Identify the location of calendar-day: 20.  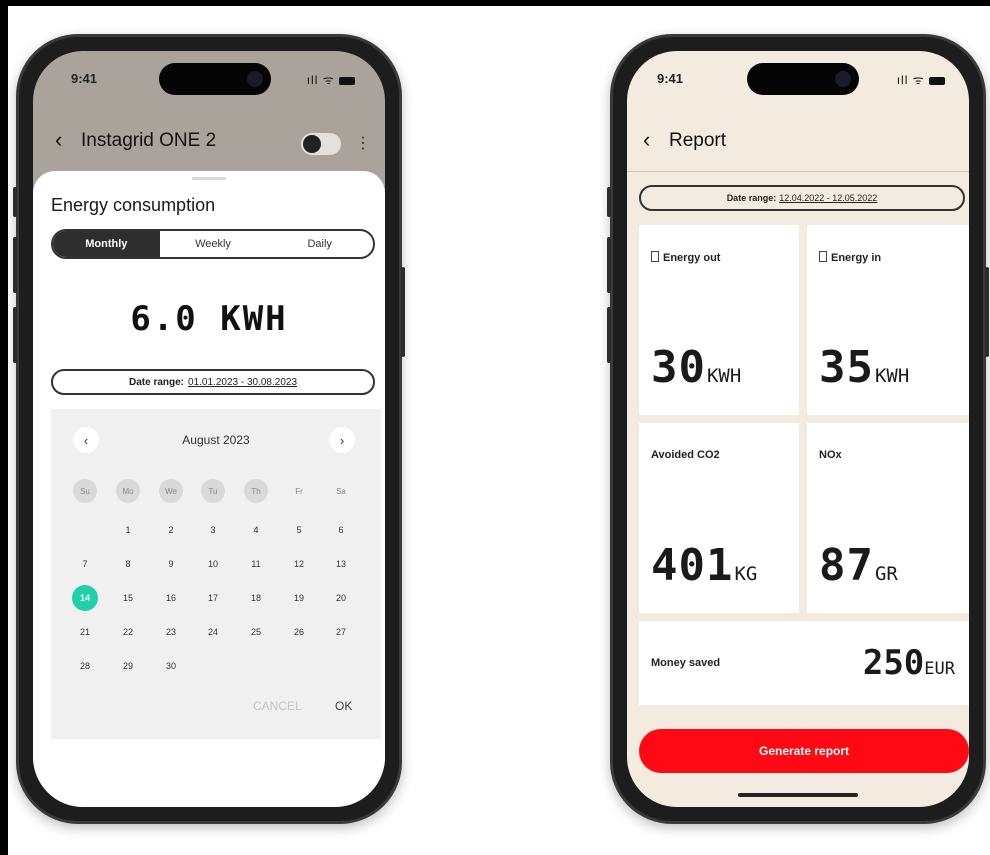
(341, 598).